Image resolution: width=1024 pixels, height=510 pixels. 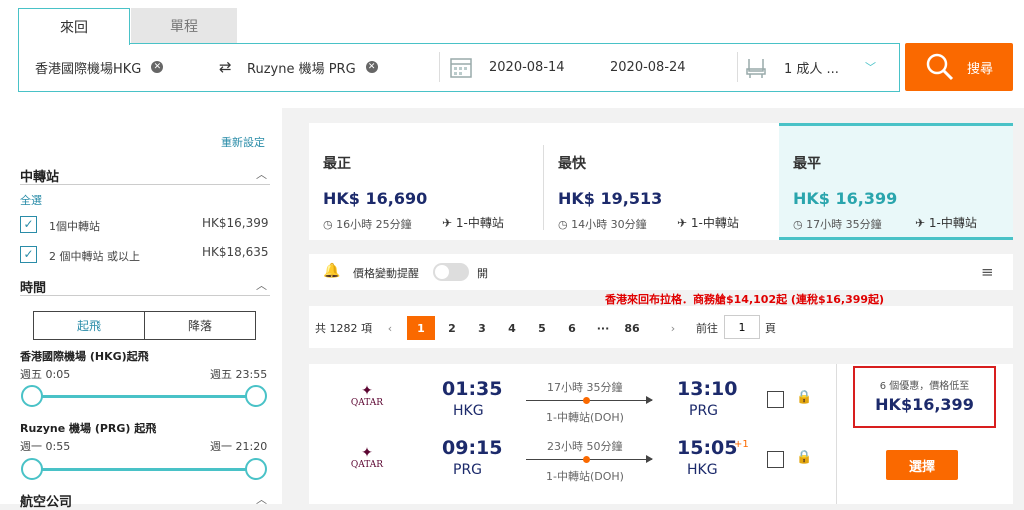 I want to click on outbound-dep-time: 01:35, so click(x=472, y=389).